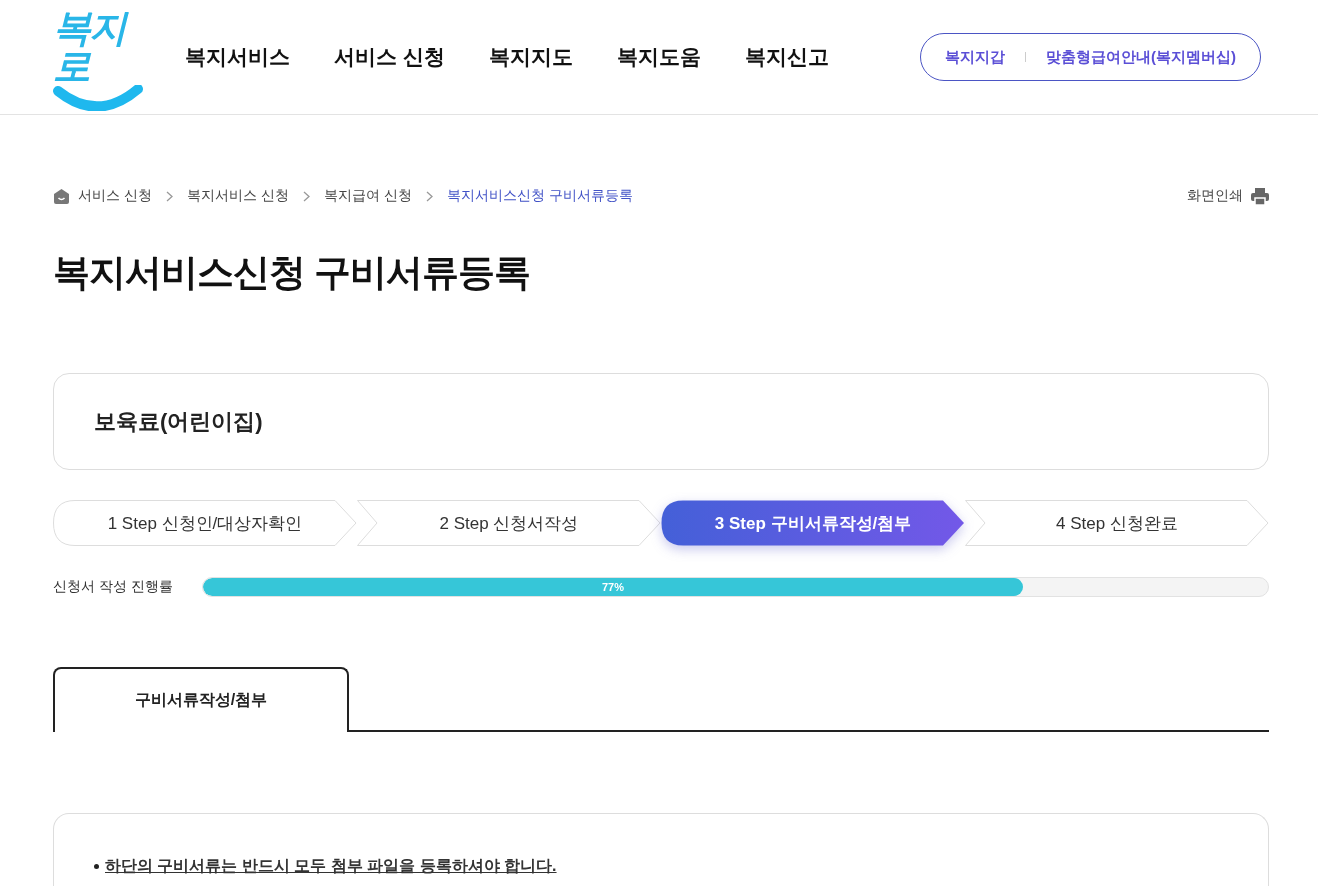 The height and width of the screenshot is (887, 1318). I want to click on progress-label: 신청서 작성 진행률, so click(113, 587).